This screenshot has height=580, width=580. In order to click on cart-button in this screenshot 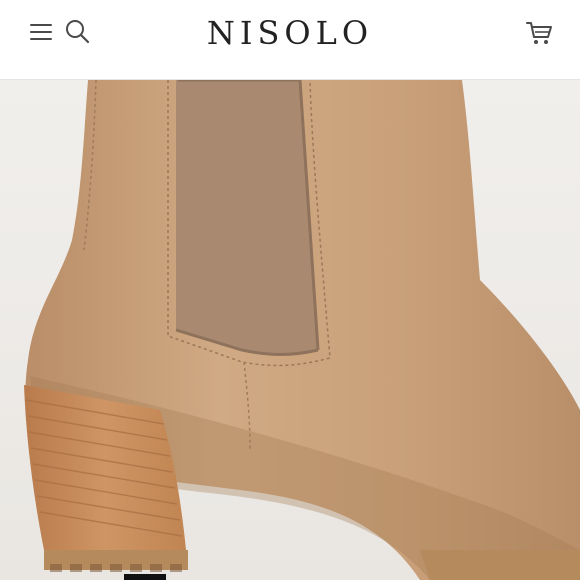, I will do `click(539, 33)`.